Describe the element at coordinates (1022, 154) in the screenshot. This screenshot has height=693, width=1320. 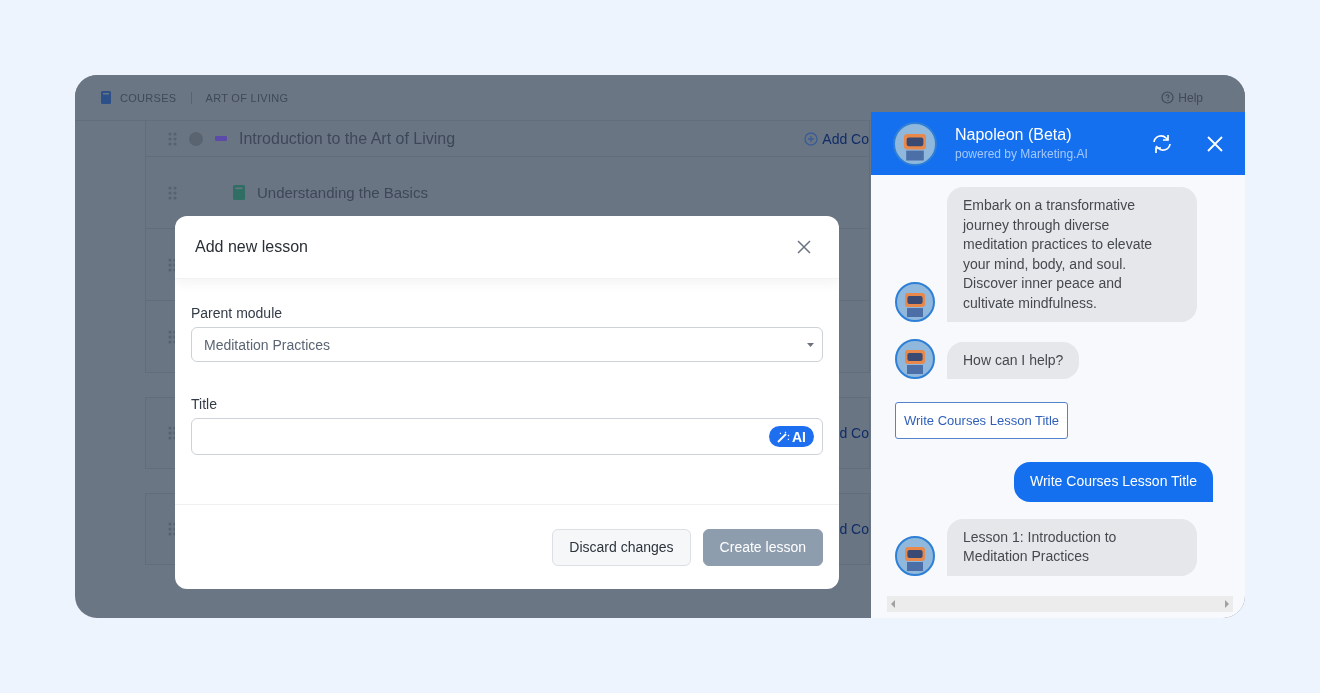
I see `chat-subtitle: powered by Marketing.AI` at that location.